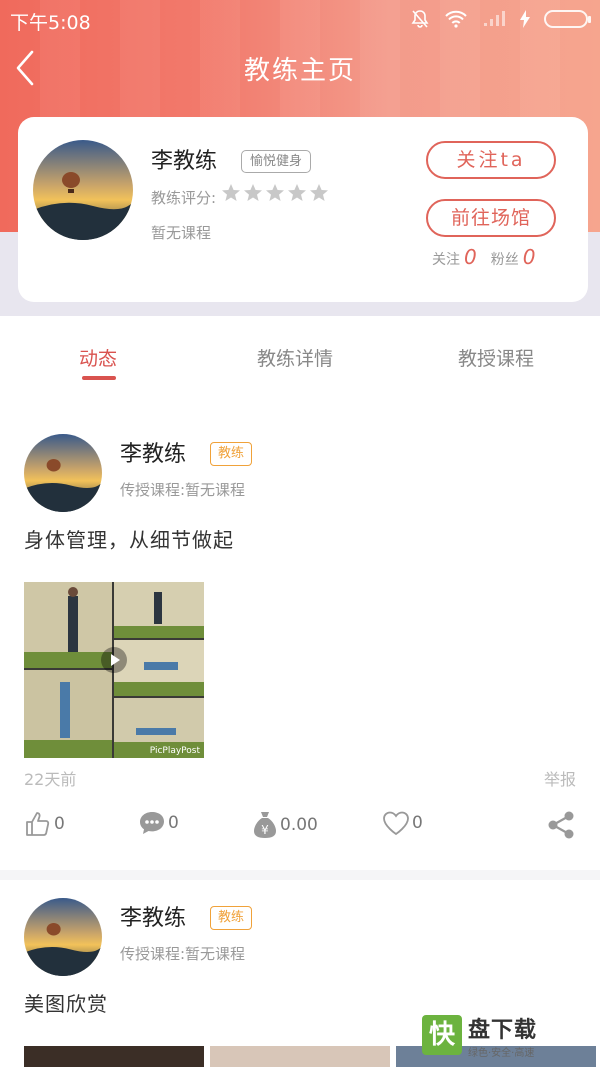 The image size is (600, 1067). I want to click on watermark-logo: 快, so click(442, 1035).